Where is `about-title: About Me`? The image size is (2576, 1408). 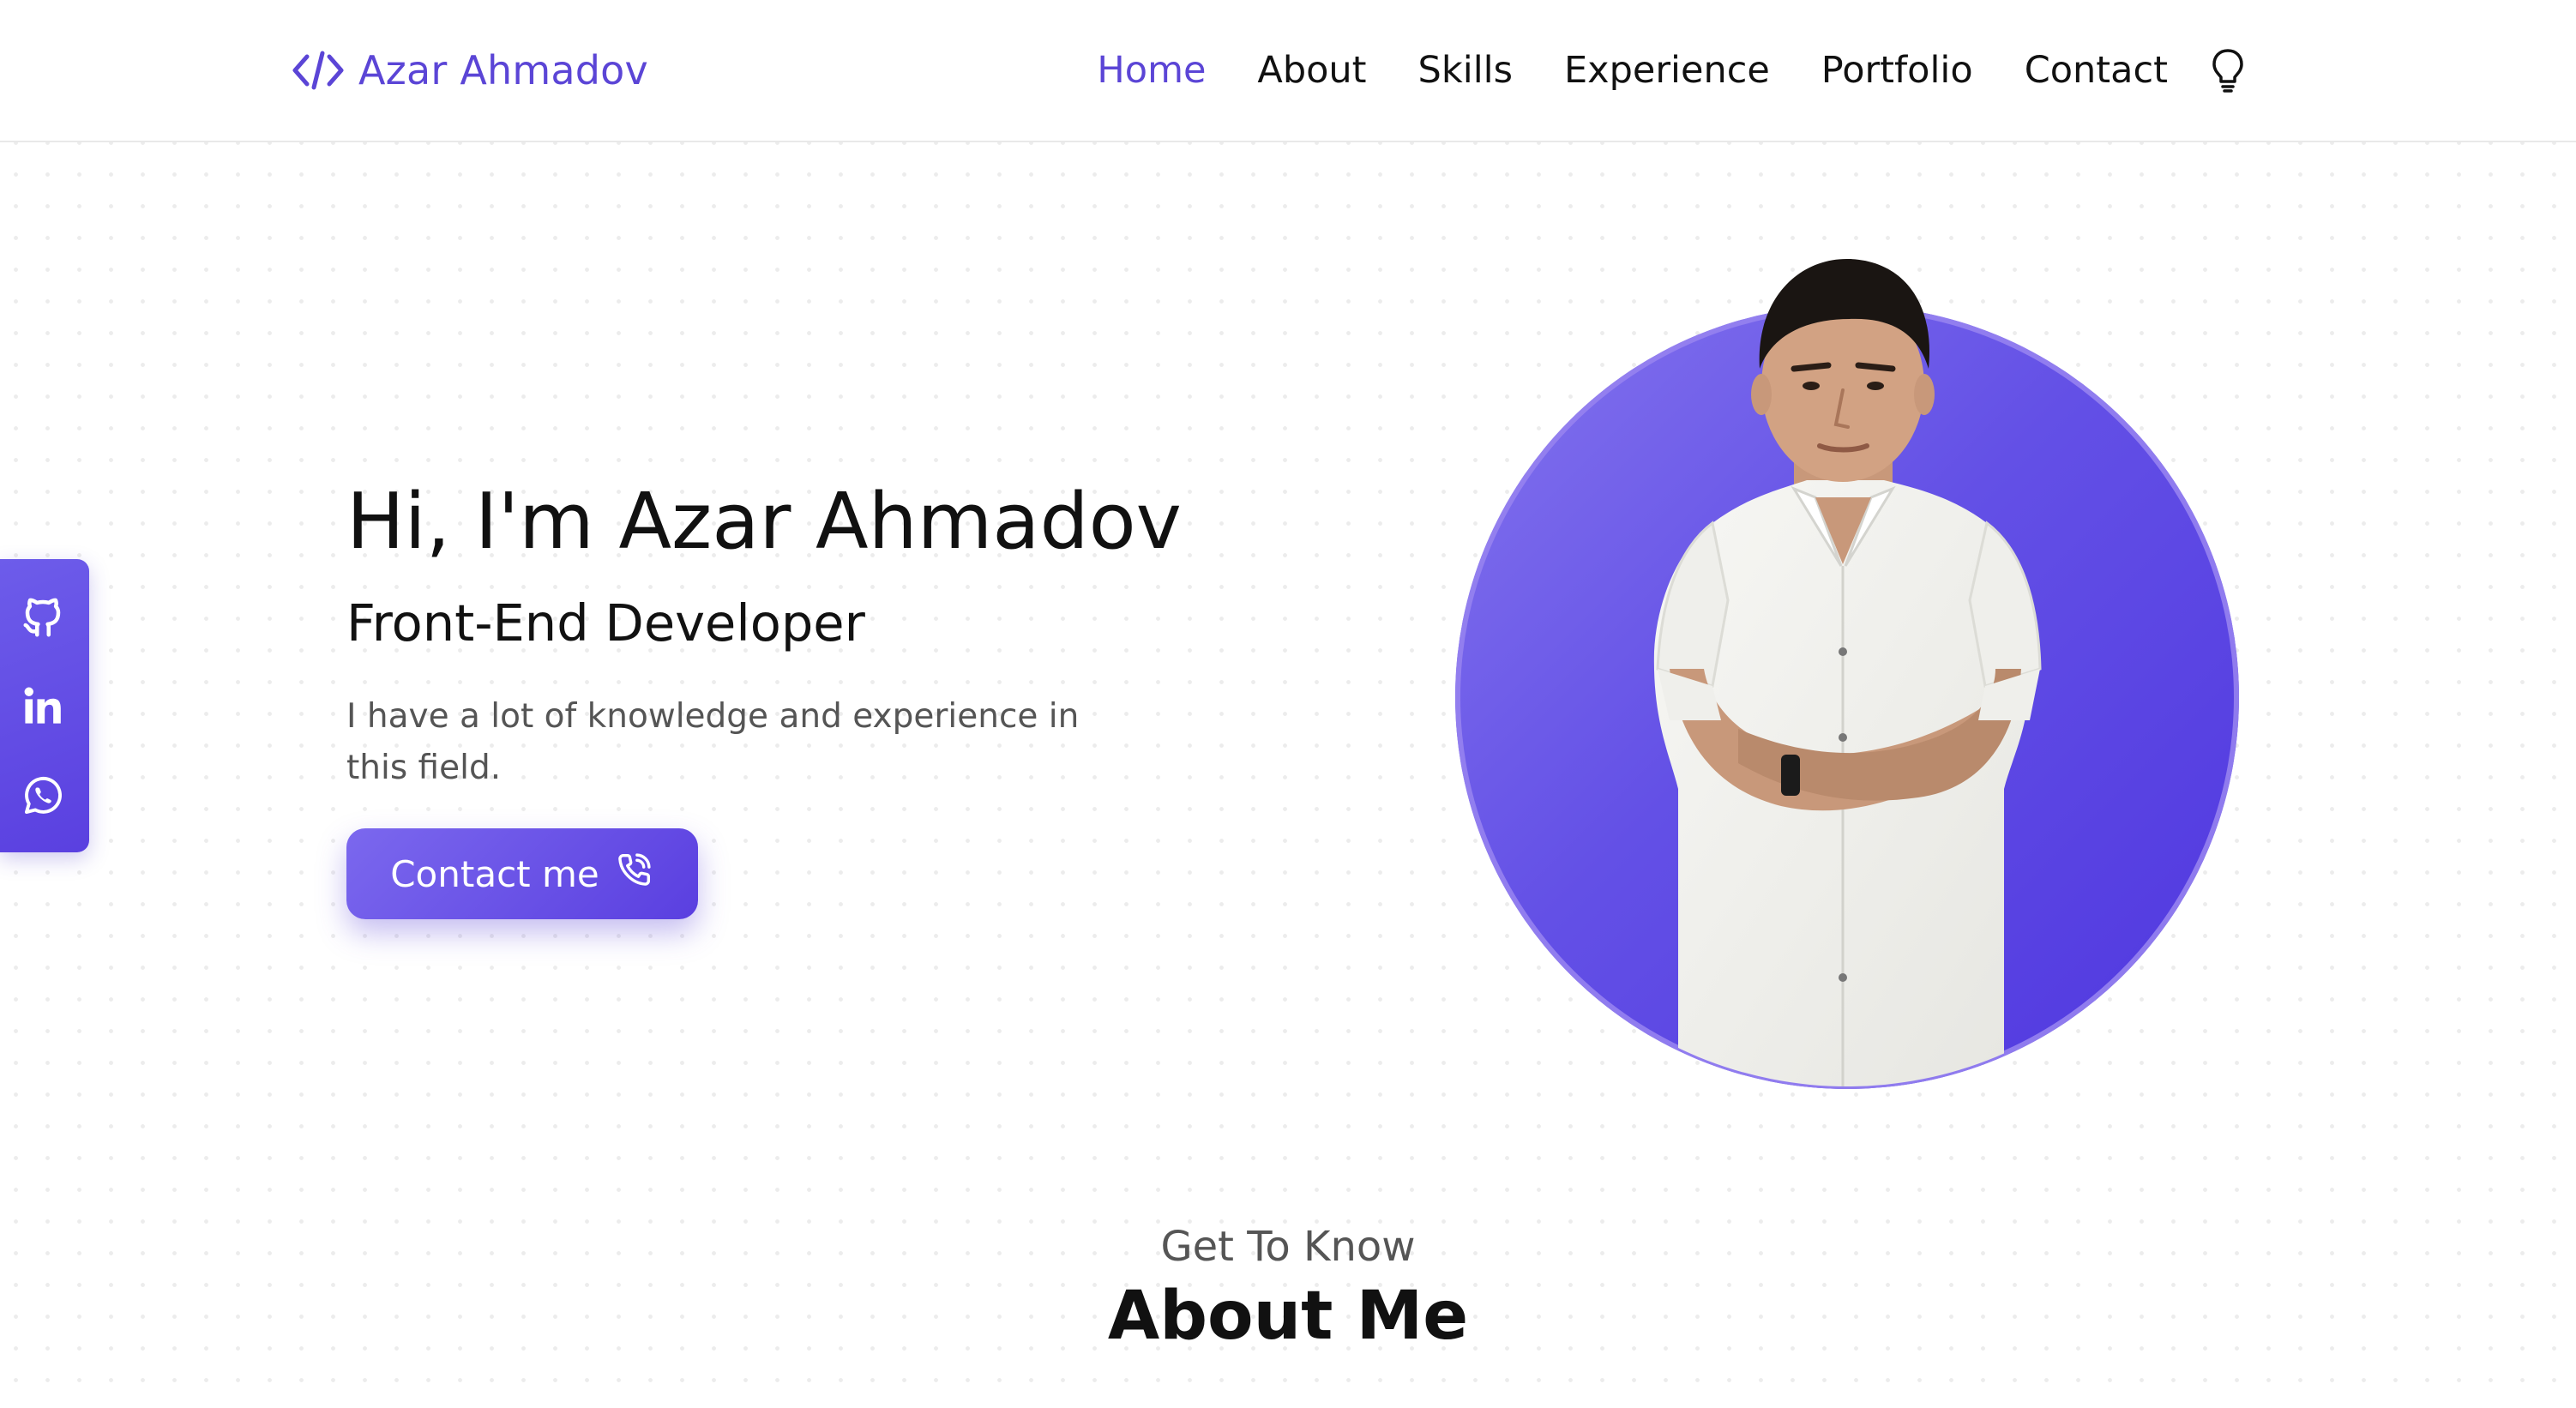
about-title: About Me is located at coordinates (1288, 1317).